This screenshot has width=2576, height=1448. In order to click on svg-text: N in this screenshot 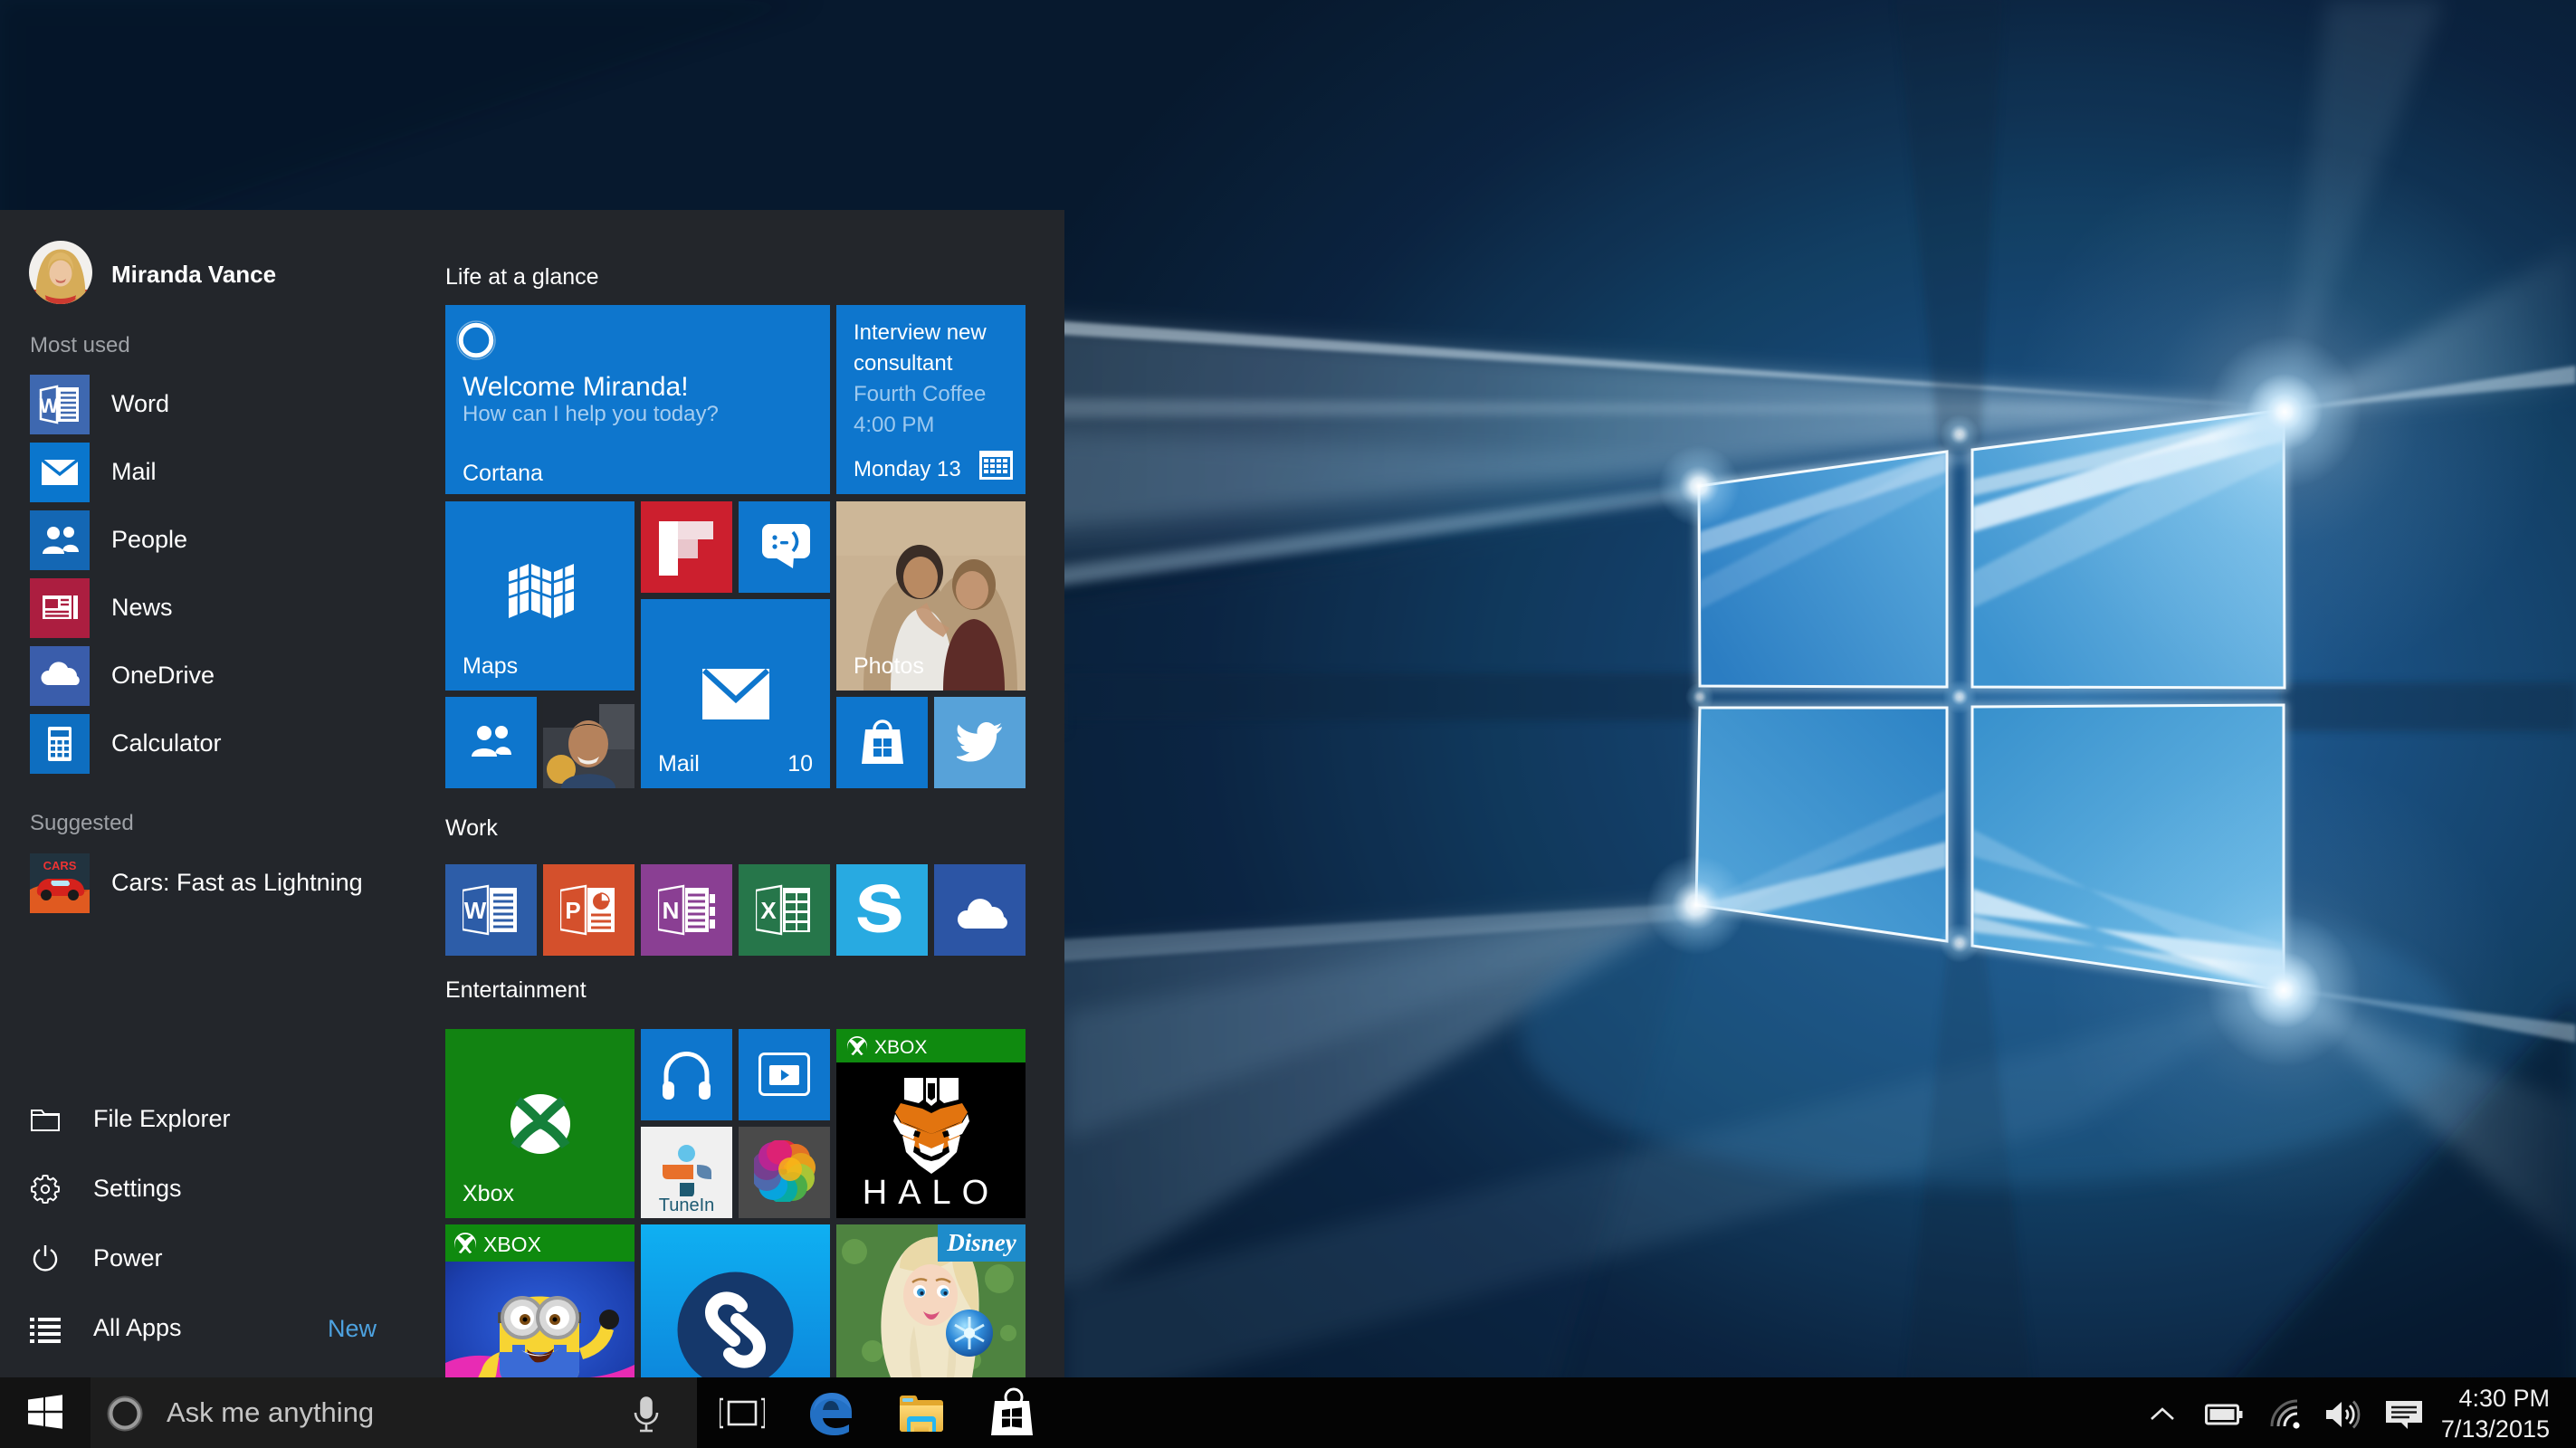, I will do `click(671, 911)`.